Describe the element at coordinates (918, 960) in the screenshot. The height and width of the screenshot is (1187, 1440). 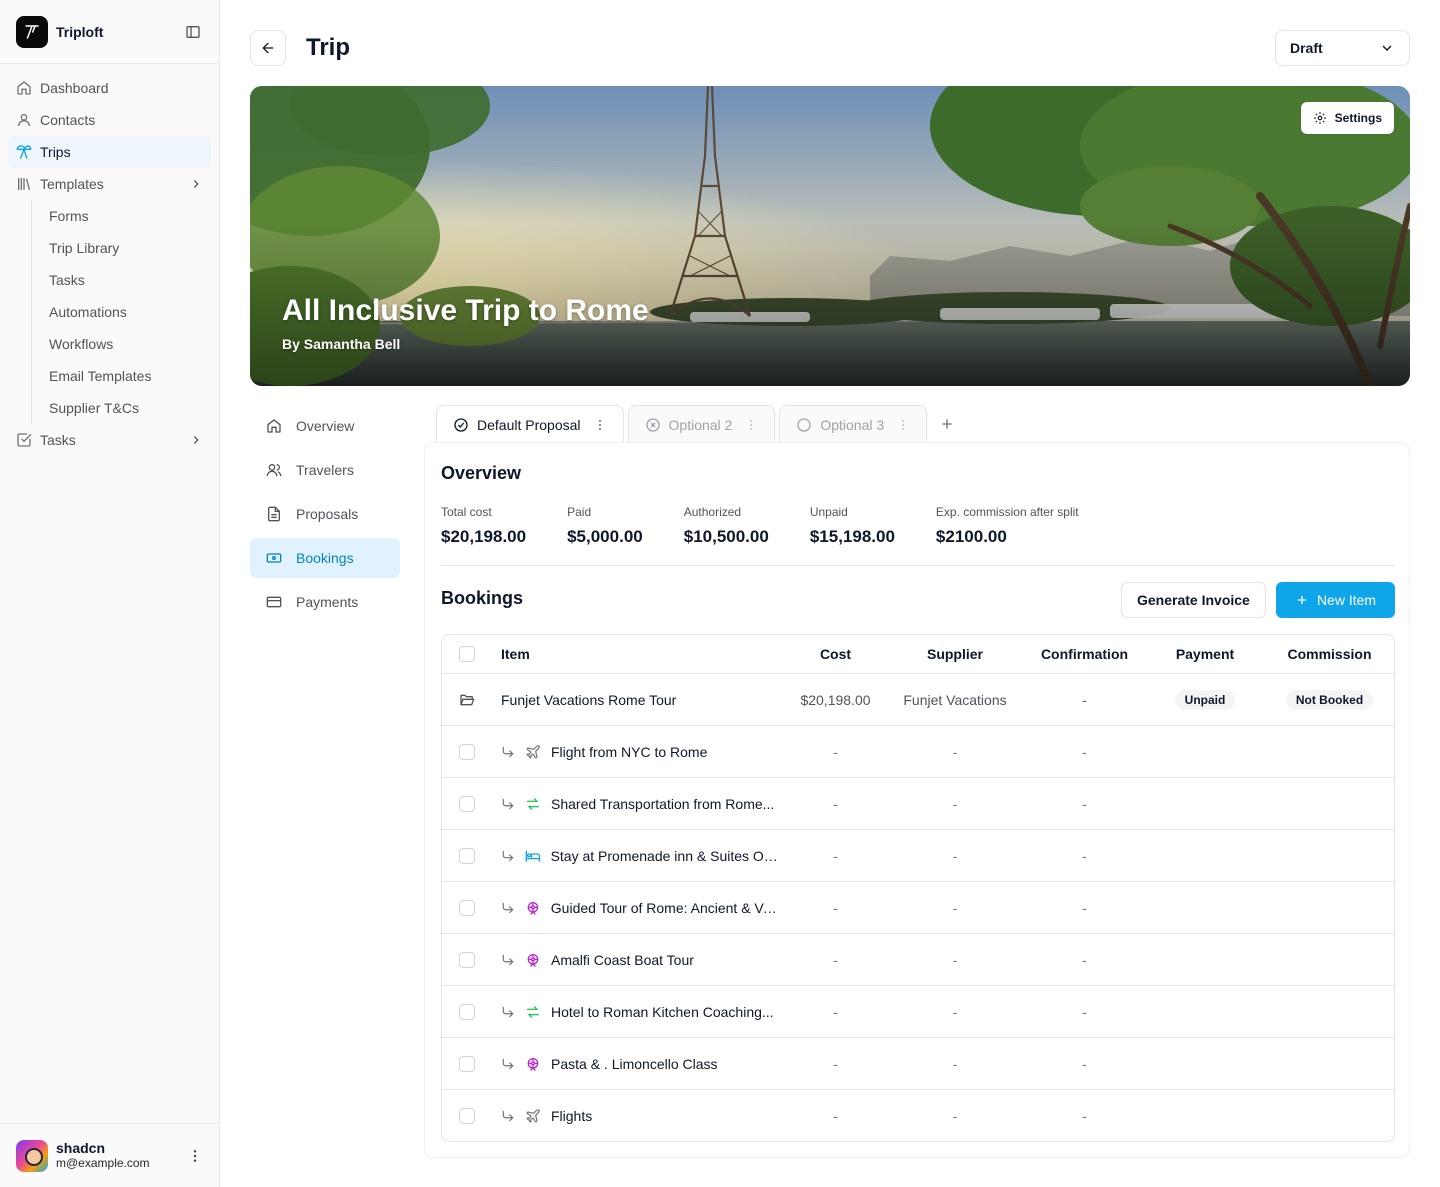
I see `table-row: Amalfi Coast Boat Tour - - -` at that location.